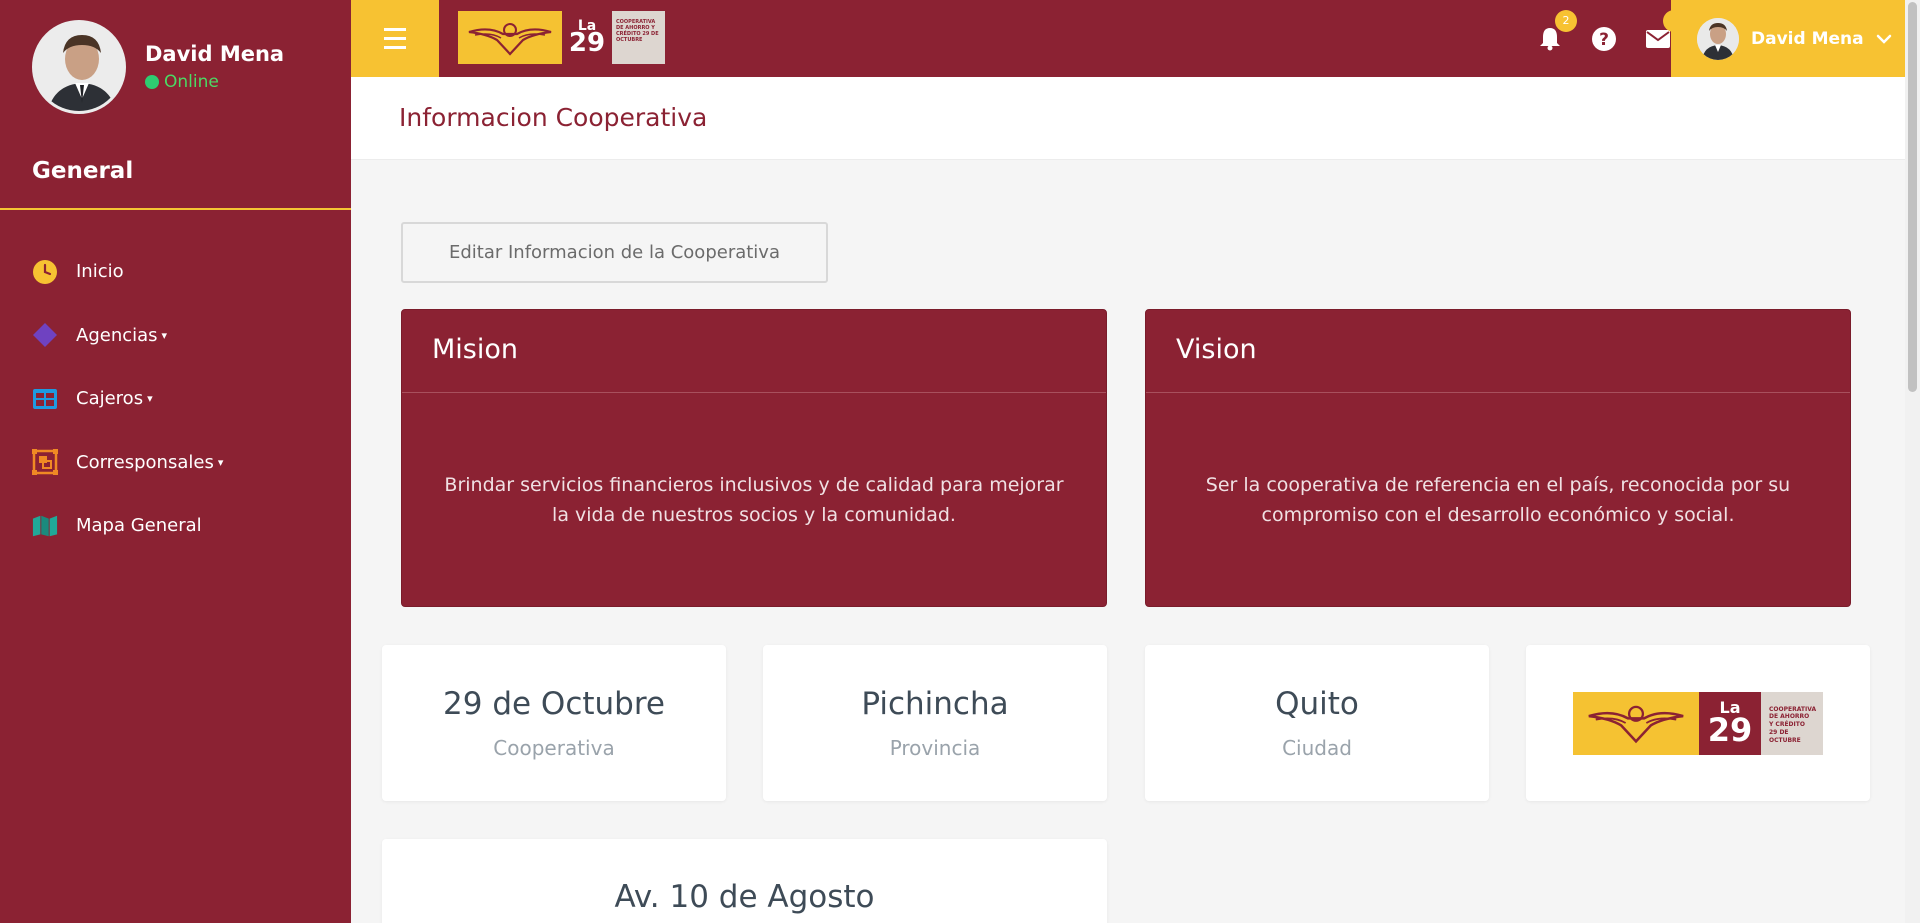 The height and width of the screenshot is (923, 1920). I want to click on sidebar-item-mapa-general: Mapa General, so click(175, 526).